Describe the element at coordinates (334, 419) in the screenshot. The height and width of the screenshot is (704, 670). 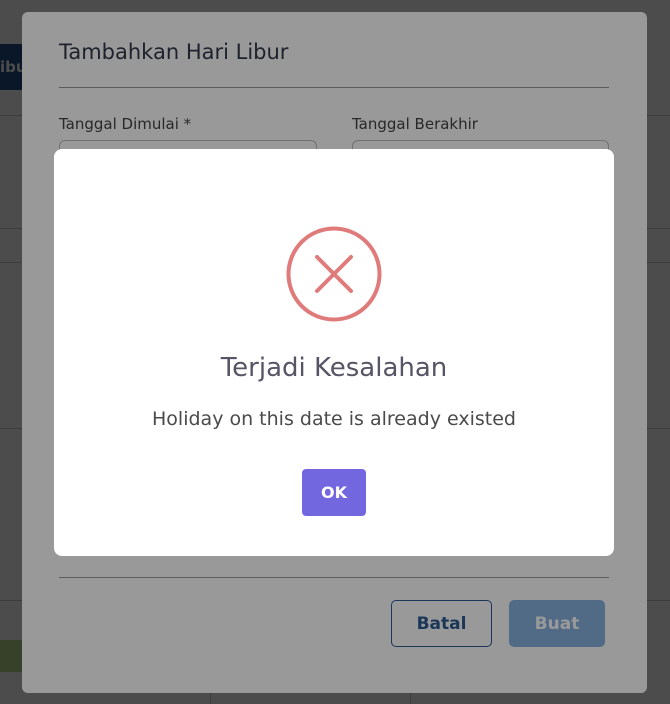
I see `alert-message: Holiday on this date is already existed` at that location.